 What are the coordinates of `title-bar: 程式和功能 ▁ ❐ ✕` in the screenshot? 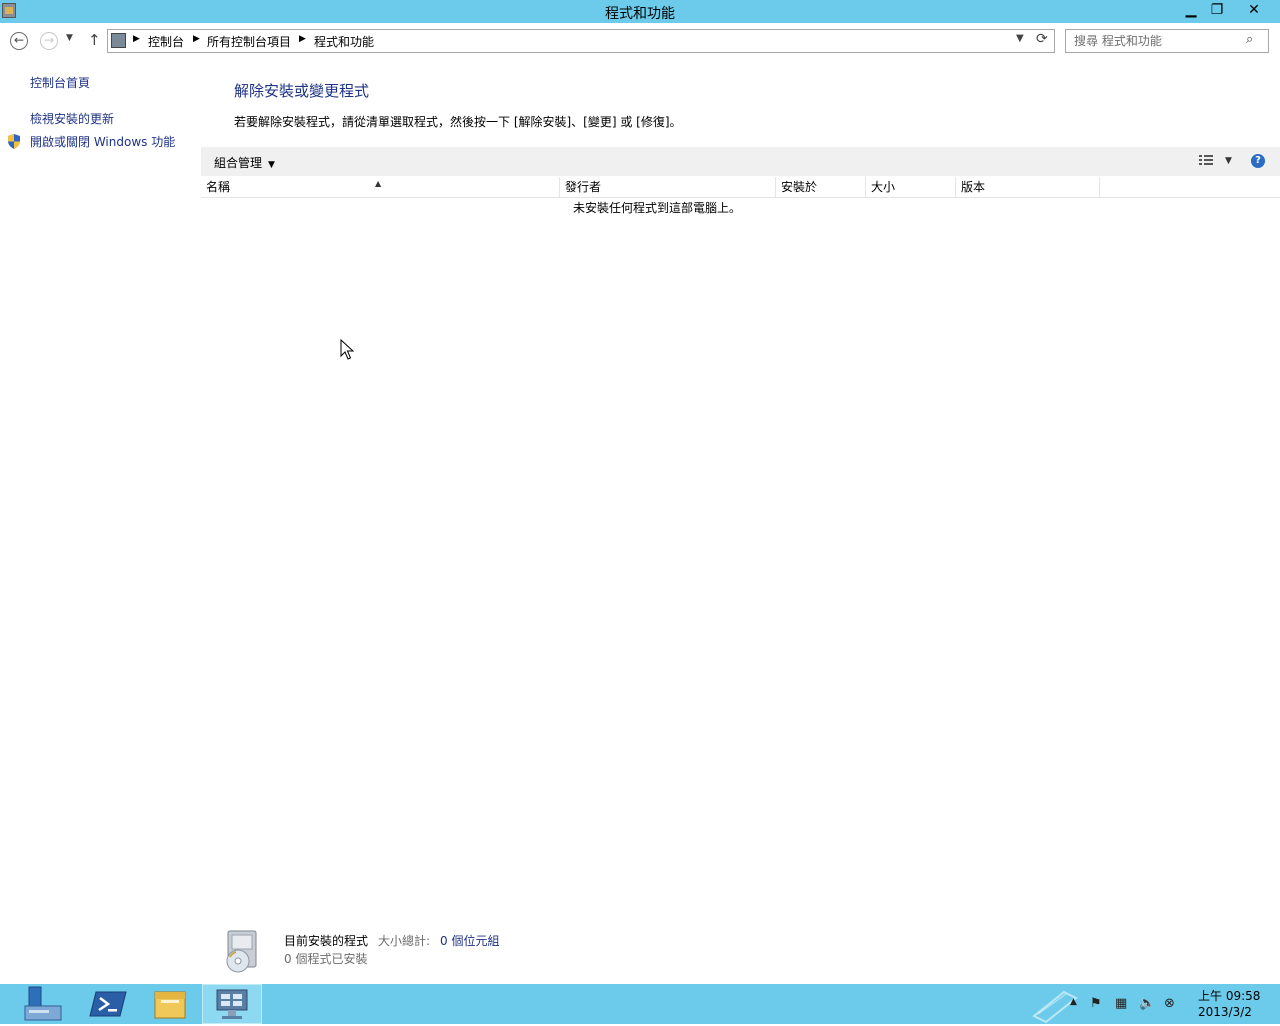 It's located at (640, 11).